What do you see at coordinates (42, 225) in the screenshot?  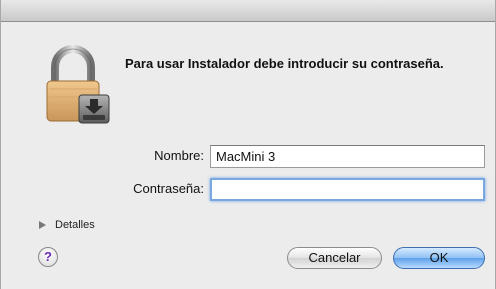 I see `disclosure-triangle-icon` at bounding box center [42, 225].